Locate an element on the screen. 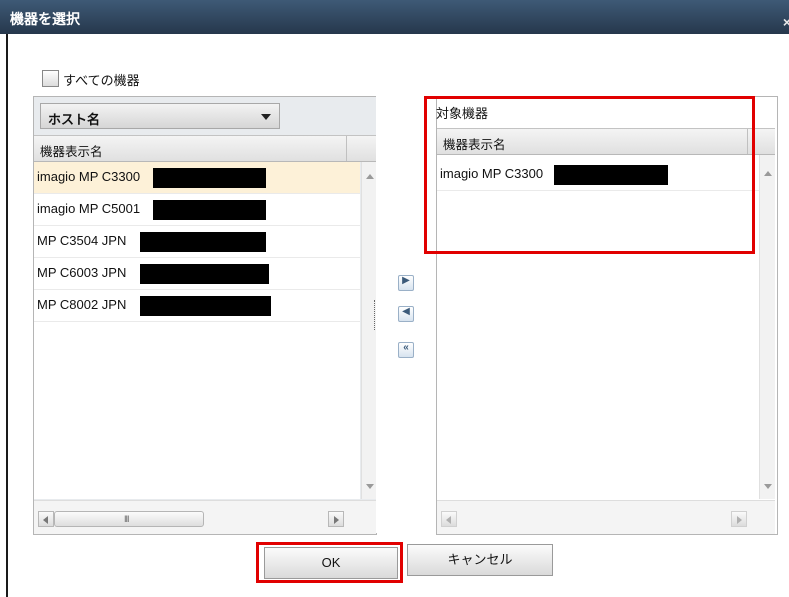 The height and width of the screenshot is (597, 789). cancel-button: キャンセル is located at coordinates (480, 560).